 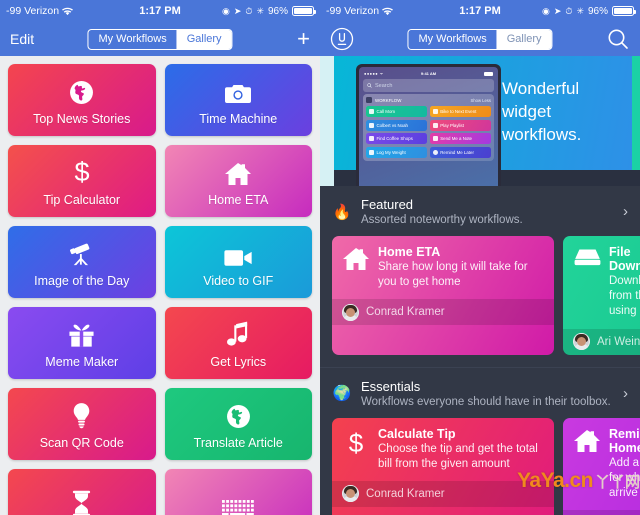 What do you see at coordinates (391, 152) in the screenshot?
I see `mock-action-label: Log My Weight` at bounding box center [391, 152].